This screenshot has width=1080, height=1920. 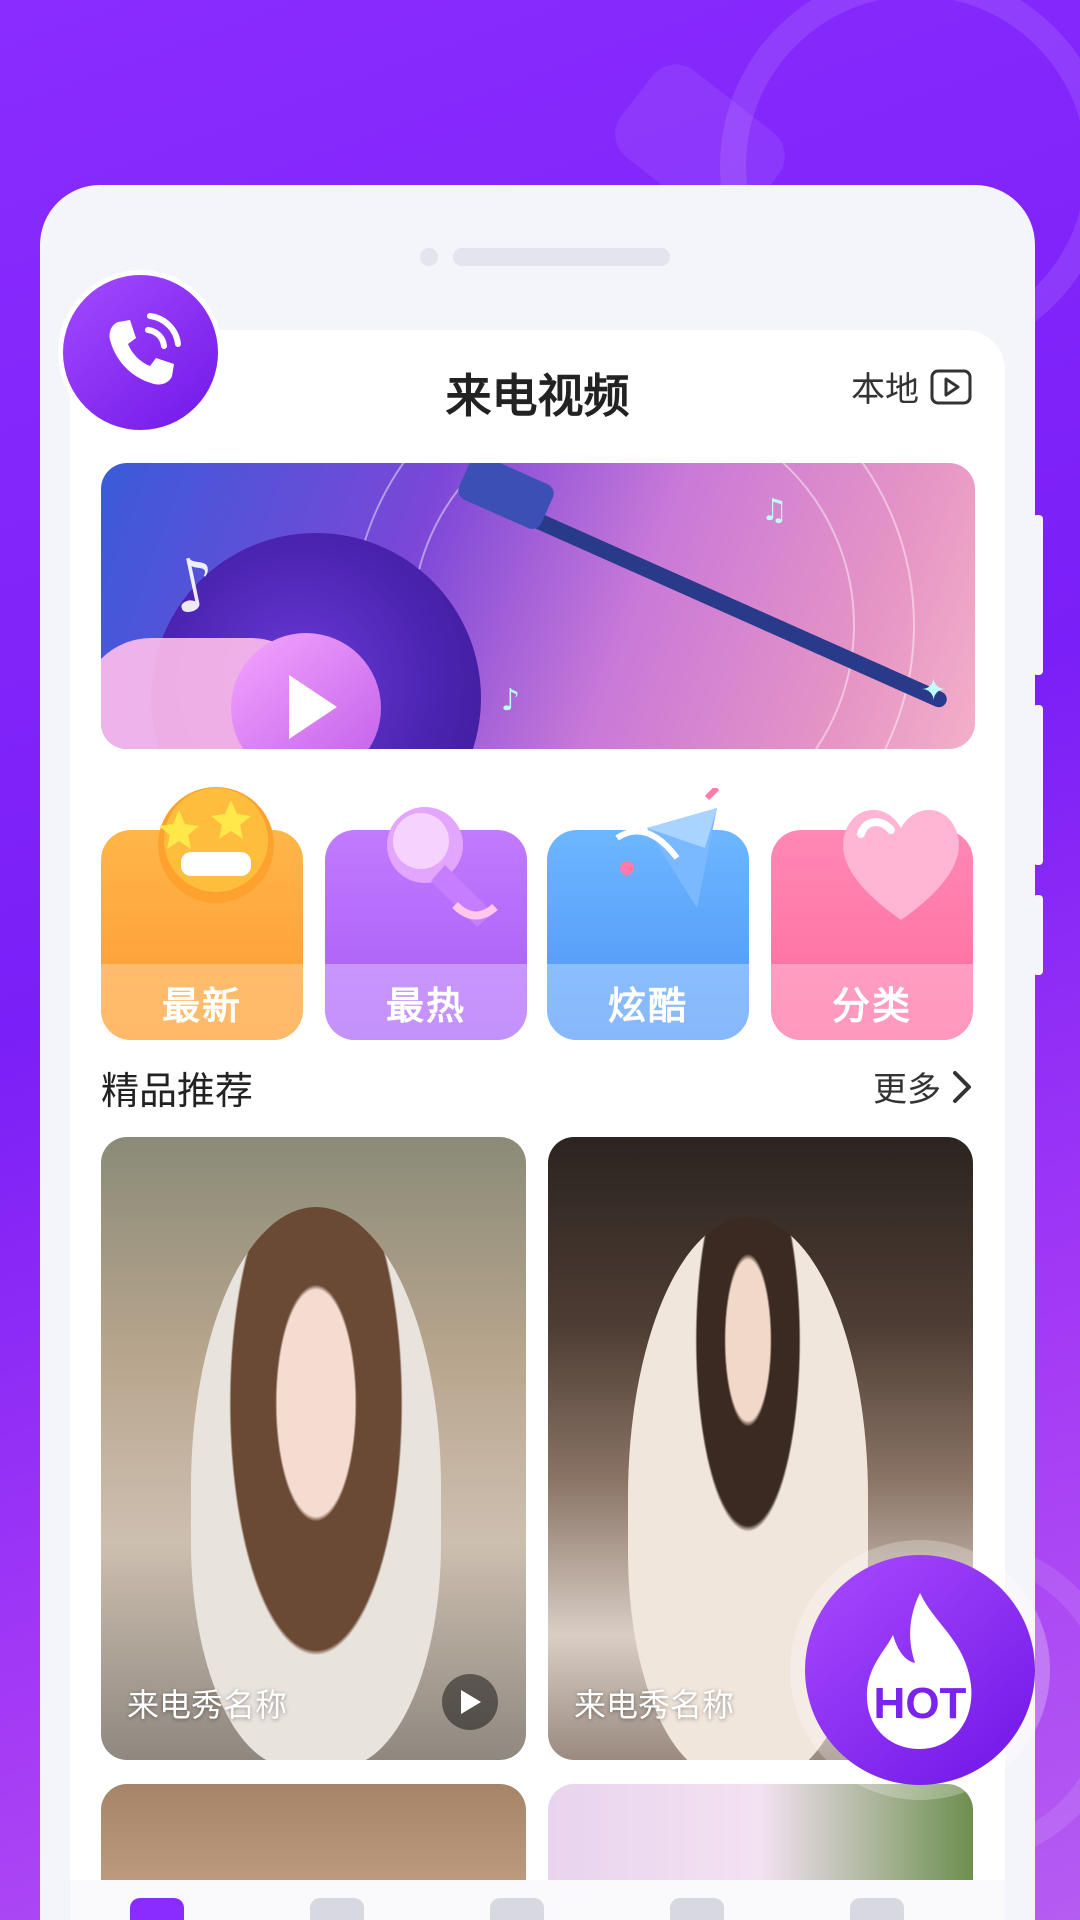 I want to click on category-classify: 分类, so click(x=872, y=920).